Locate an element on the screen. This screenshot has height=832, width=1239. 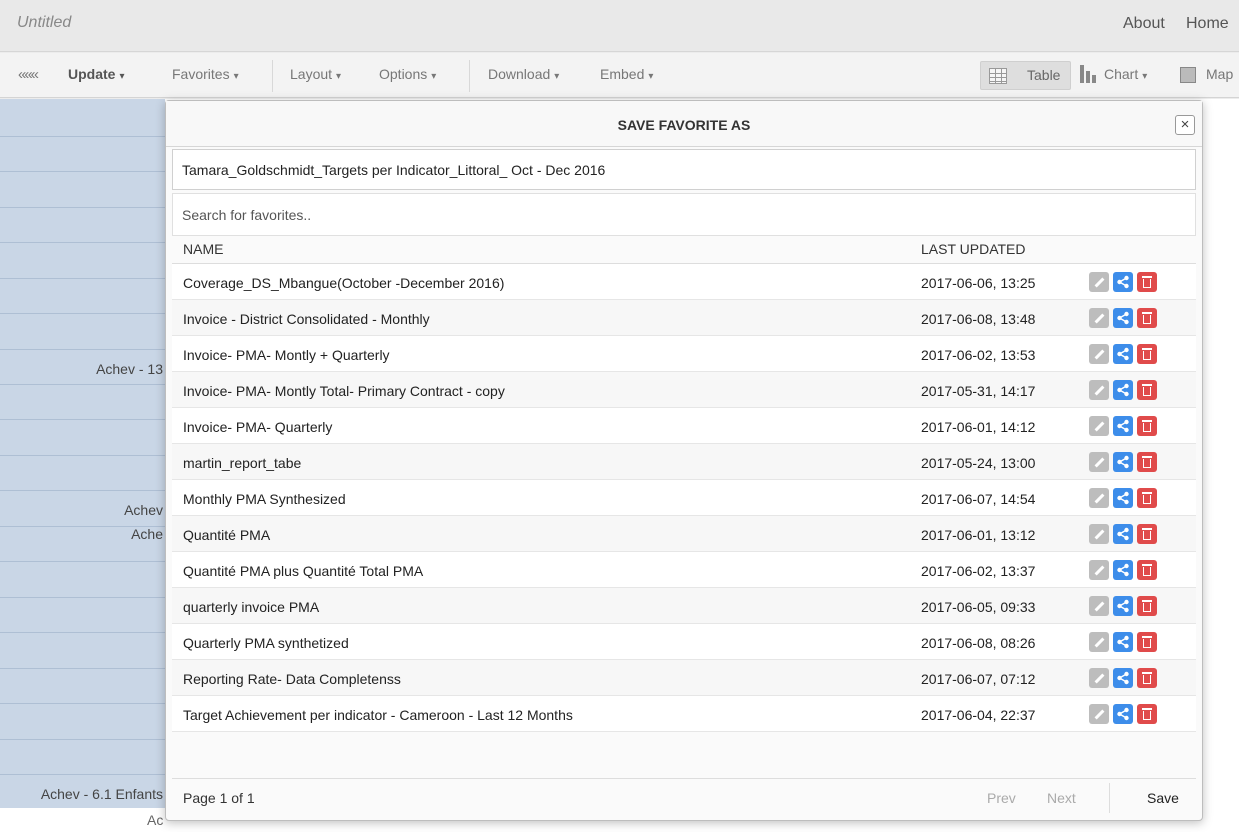
table-view-button: Table is located at coordinates (1025, 75).